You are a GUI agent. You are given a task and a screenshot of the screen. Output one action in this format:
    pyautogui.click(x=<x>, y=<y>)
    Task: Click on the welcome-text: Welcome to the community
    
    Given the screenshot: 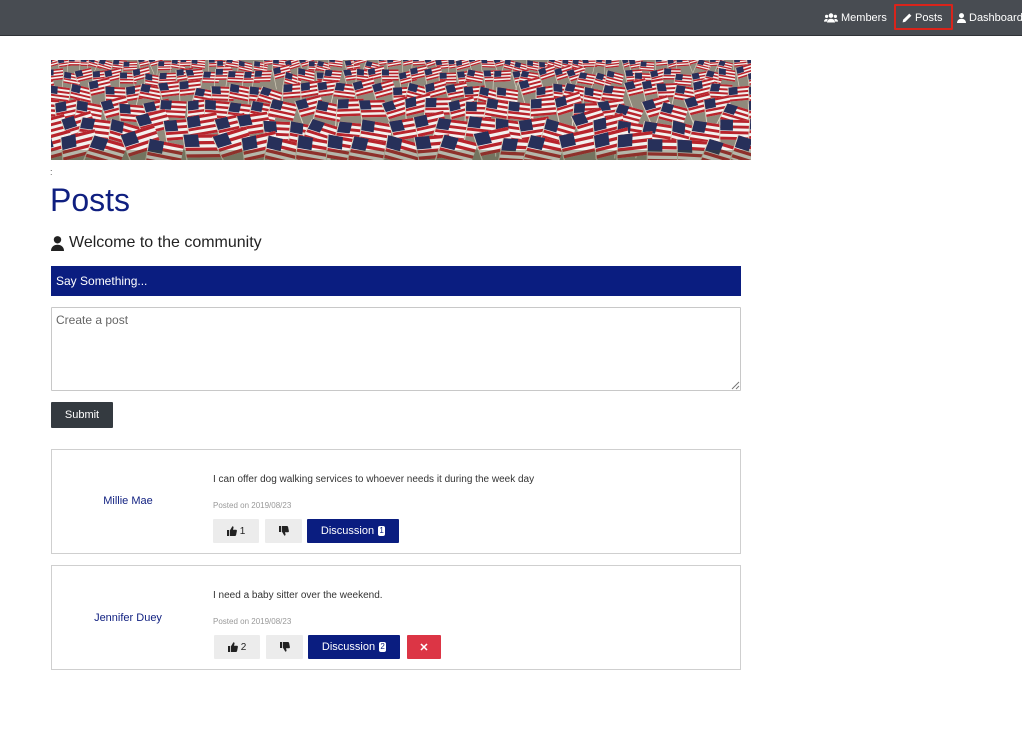 What is the action you would take?
    pyautogui.click(x=165, y=242)
    